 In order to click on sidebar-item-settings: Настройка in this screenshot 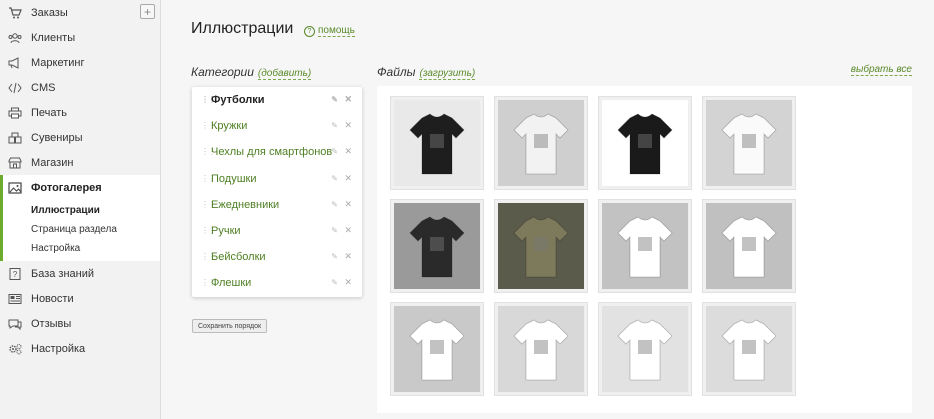, I will do `click(80, 348)`.